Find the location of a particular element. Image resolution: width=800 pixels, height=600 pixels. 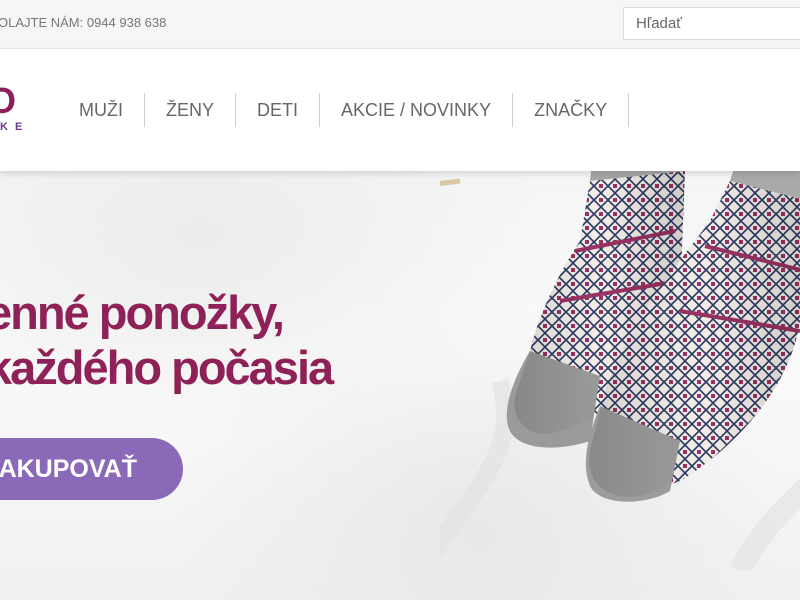

phone-contact: OLAJTE NÁM: 0944 938 638 is located at coordinates (83, 22).